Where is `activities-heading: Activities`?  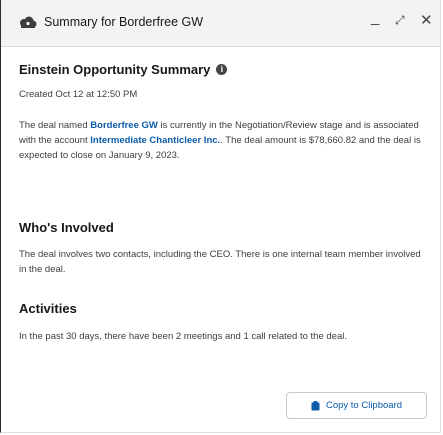
activities-heading: Activities is located at coordinates (48, 308).